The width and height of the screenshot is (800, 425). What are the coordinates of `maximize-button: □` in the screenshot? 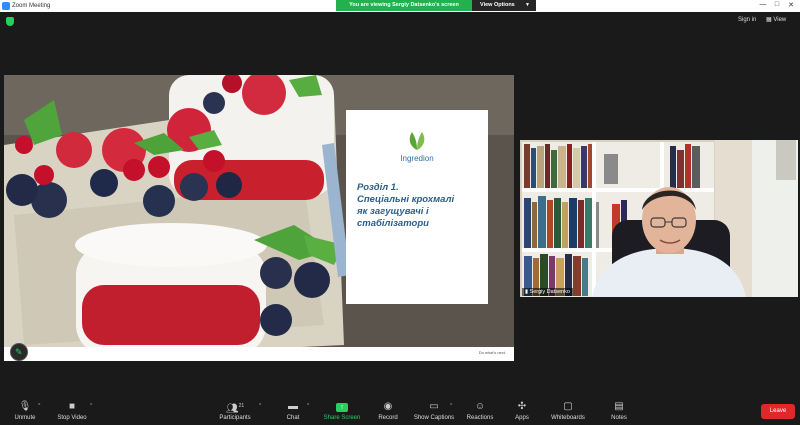 It's located at (777, 4).